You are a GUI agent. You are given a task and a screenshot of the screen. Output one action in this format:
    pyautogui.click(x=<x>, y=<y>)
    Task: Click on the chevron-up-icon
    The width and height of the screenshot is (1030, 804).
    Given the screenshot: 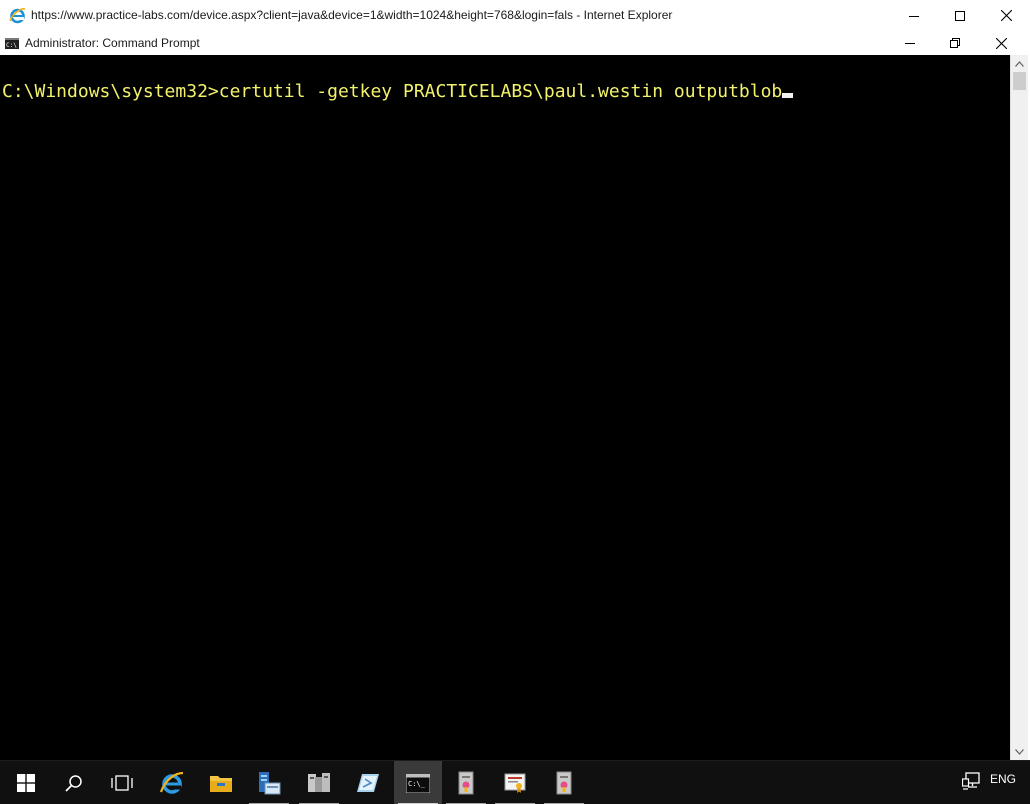 What is the action you would take?
    pyautogui.click(x=1019, y=63)
    